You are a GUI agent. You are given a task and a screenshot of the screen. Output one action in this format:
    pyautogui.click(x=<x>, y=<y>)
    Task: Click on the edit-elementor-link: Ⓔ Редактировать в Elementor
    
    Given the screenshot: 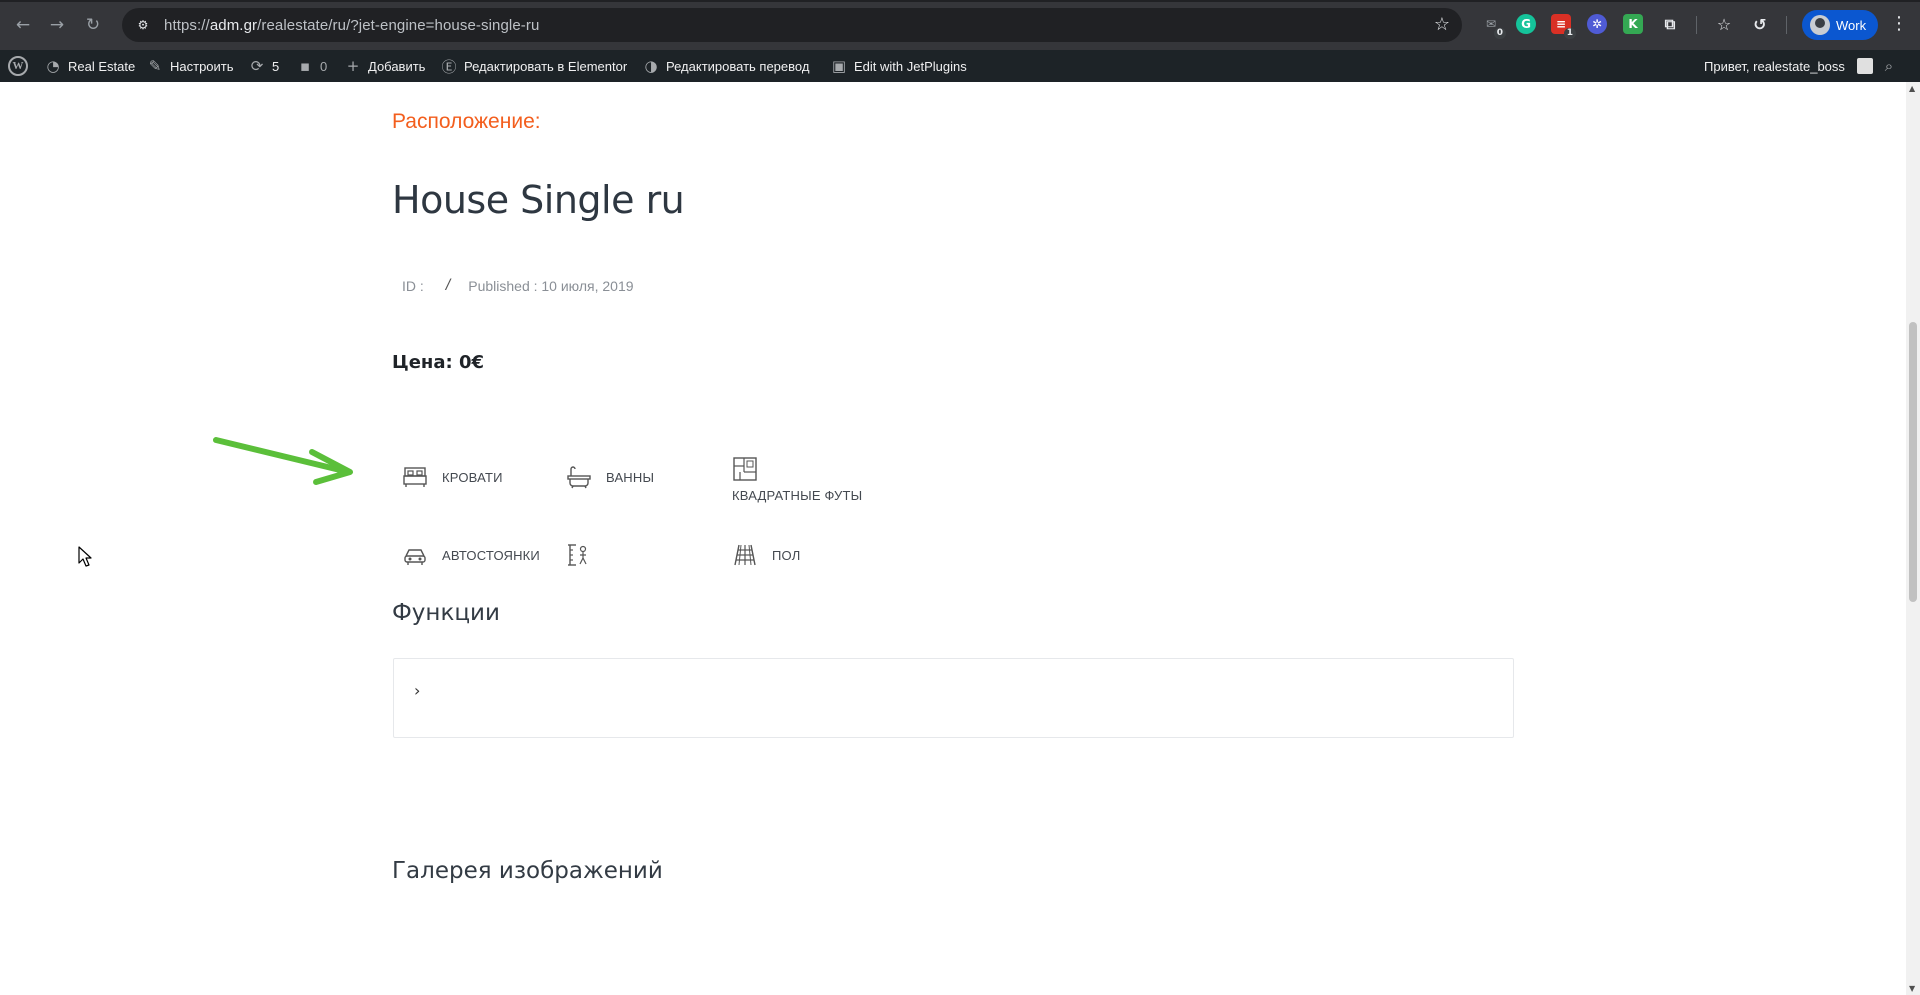 What is the action you would take?
    pyautogui.click(x=533, y=66)
    